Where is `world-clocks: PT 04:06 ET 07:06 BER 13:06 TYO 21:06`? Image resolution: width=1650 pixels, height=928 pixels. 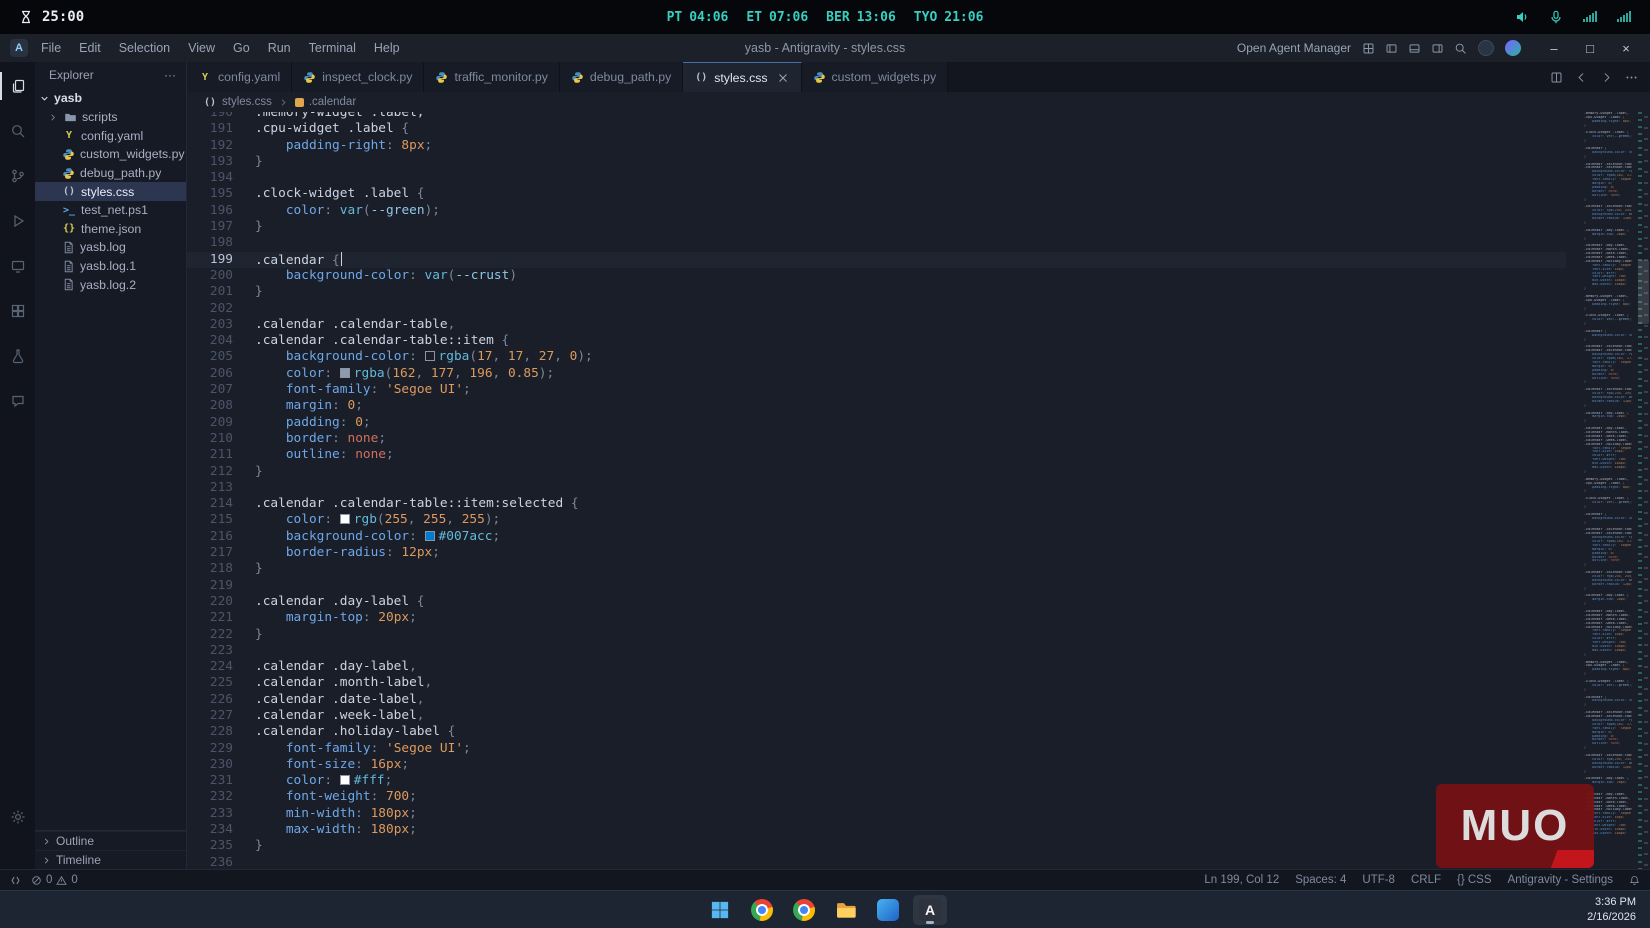
world-clocks: PT 04:06 ET 07:06 BER 13:06 TYO 21:06 is located at coordinates (825, 17).